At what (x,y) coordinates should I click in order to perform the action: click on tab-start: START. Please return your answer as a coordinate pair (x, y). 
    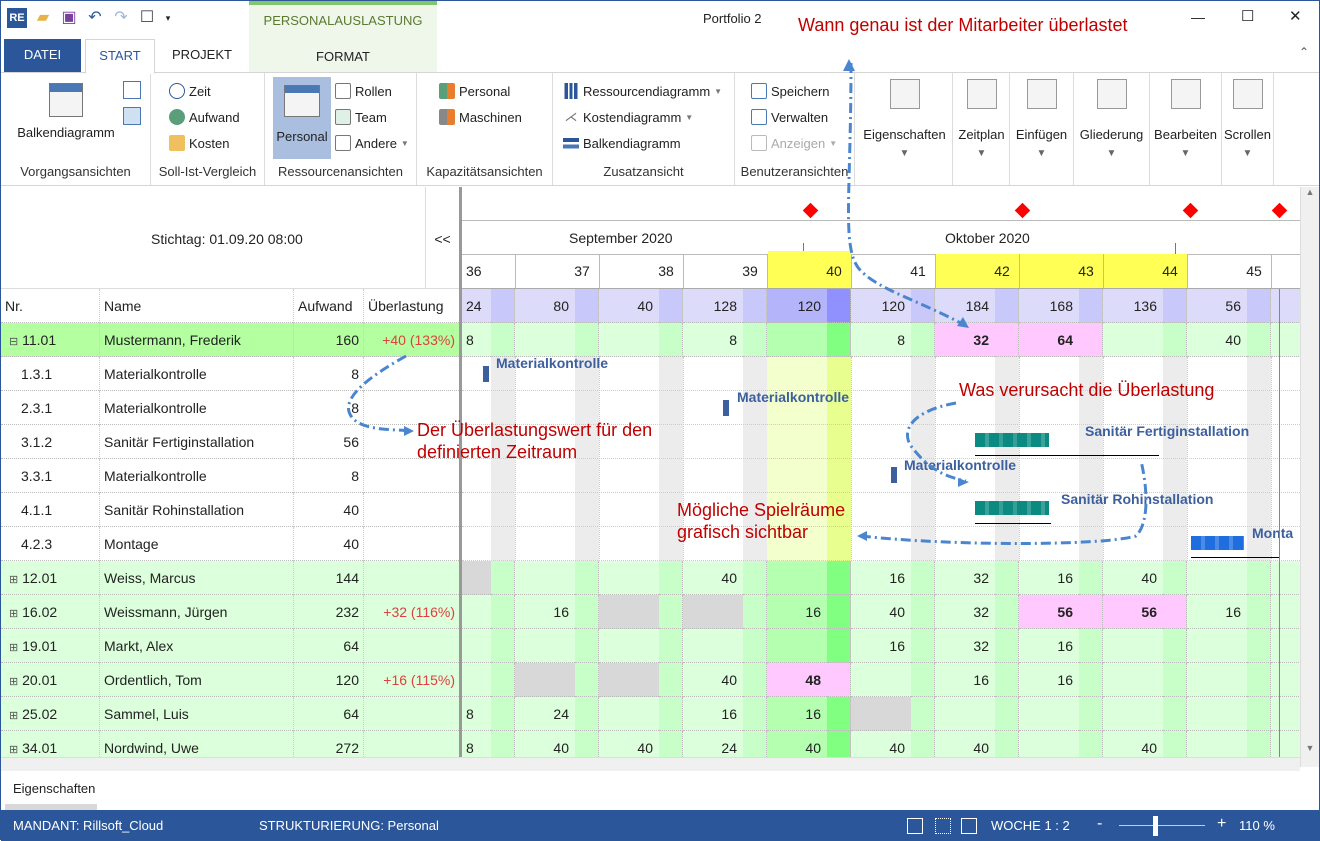
    Looking at the image, I should click on (120, 56).